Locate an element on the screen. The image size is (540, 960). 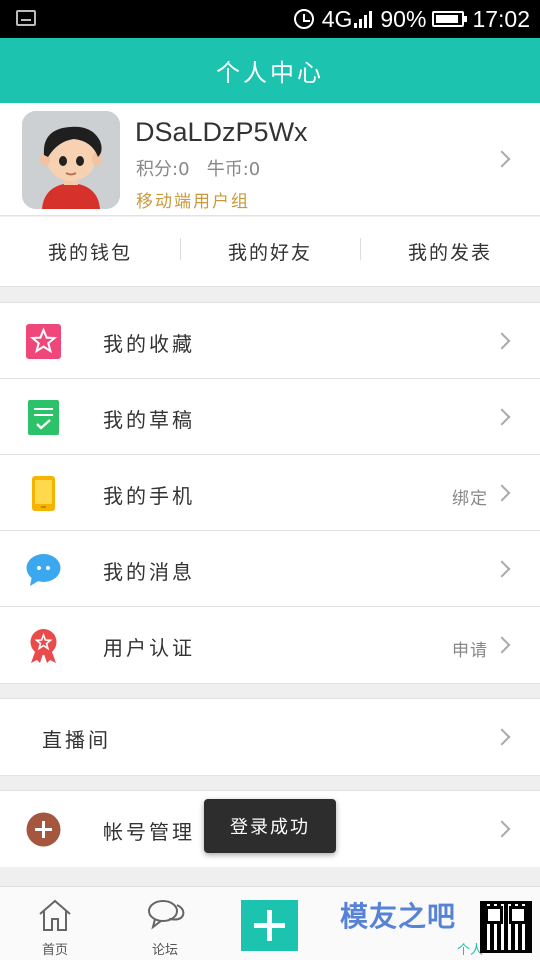
shortcut-bar: 我的钱包 我的好友 我的发表 is located at coordinates (270, 252).